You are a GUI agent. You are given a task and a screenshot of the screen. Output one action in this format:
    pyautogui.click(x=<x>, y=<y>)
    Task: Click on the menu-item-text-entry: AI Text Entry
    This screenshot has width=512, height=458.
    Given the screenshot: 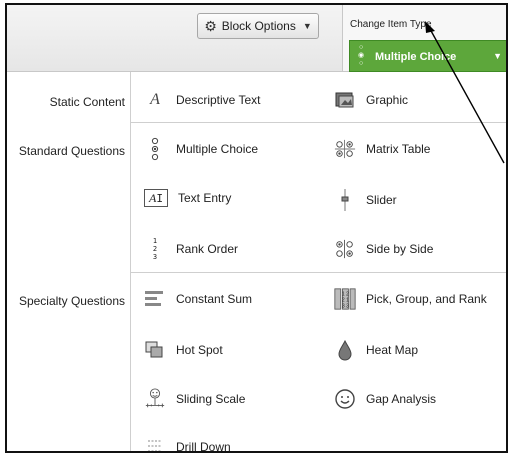 What is the action you would take?
    pyautogui.click(x=187, y=198)
    